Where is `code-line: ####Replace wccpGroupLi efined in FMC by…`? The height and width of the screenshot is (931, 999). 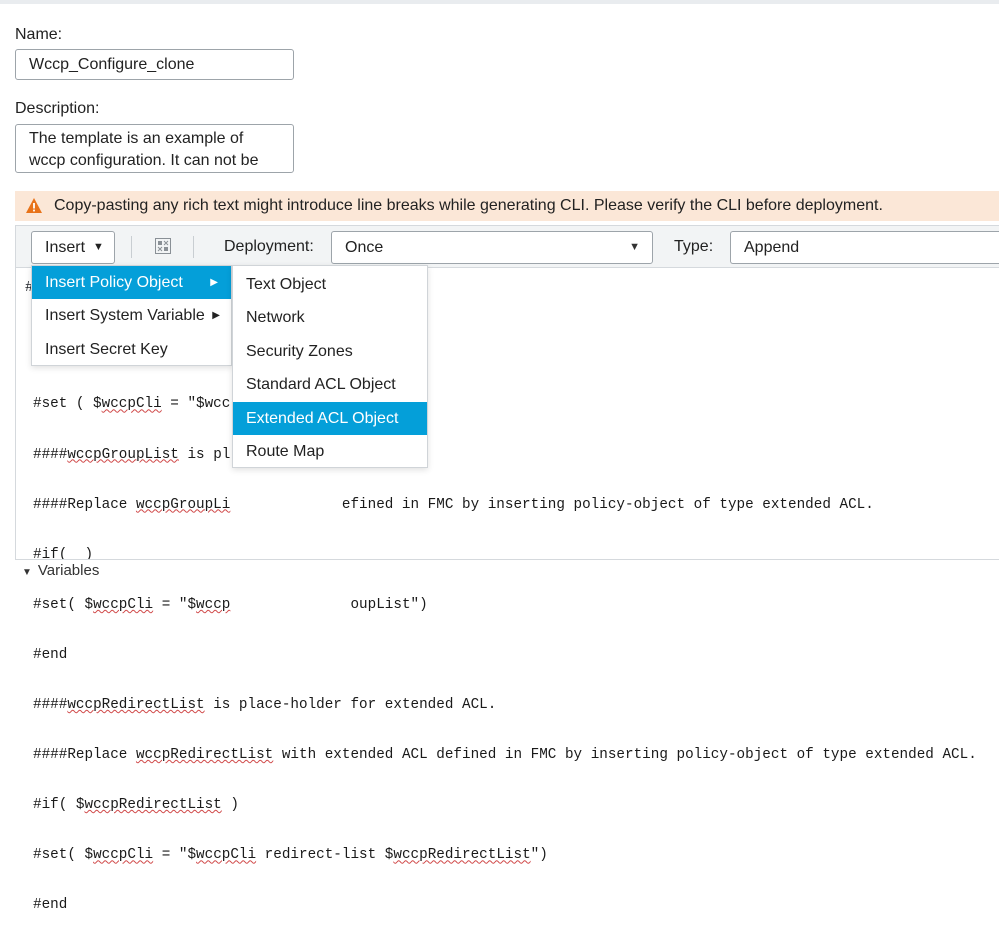
code-line: ####Replace wccpGroupLi efined in FMC by… is located at coordinates (453, 504).